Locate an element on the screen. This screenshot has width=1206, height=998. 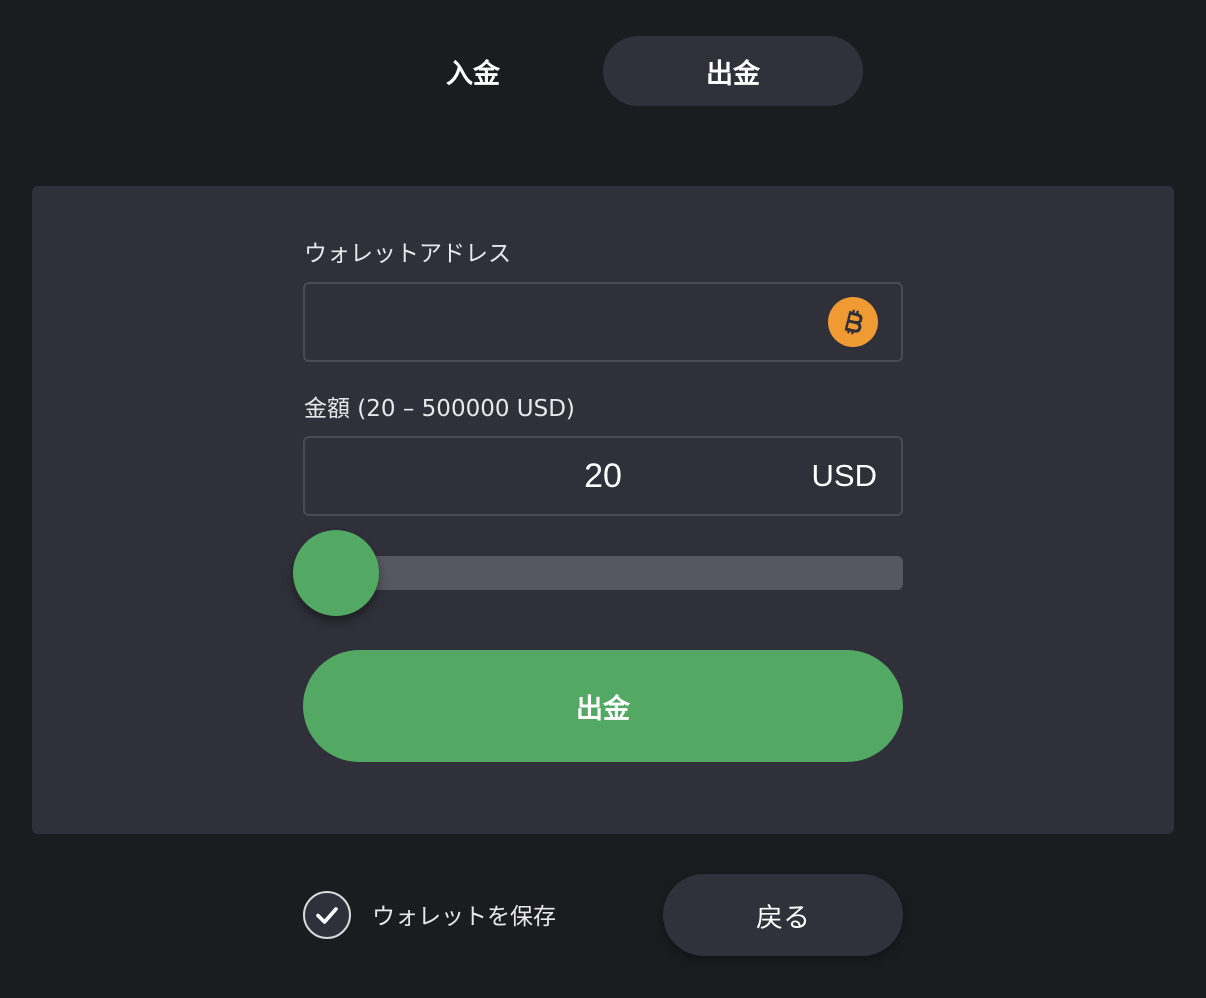
checkmark-icon is located at coordinates (327, 915).